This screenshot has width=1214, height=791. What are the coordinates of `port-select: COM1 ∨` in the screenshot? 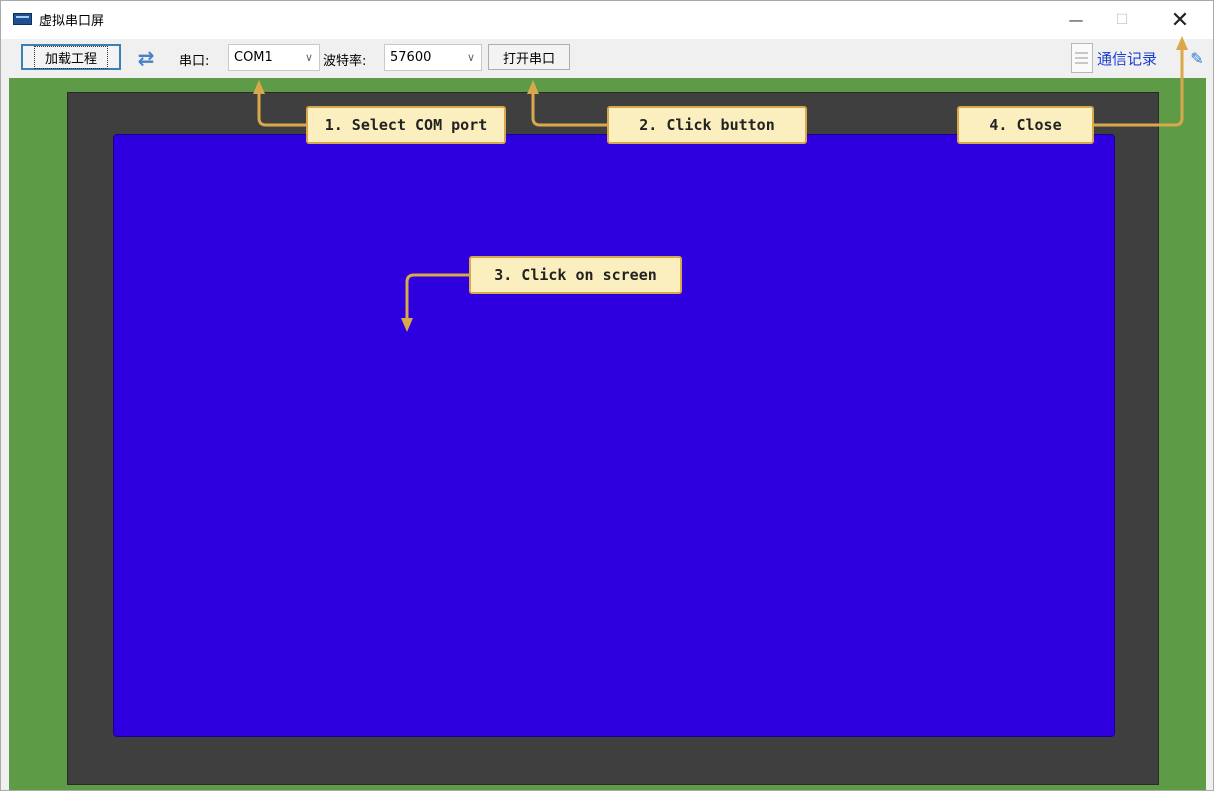 It's located at (274, 57).